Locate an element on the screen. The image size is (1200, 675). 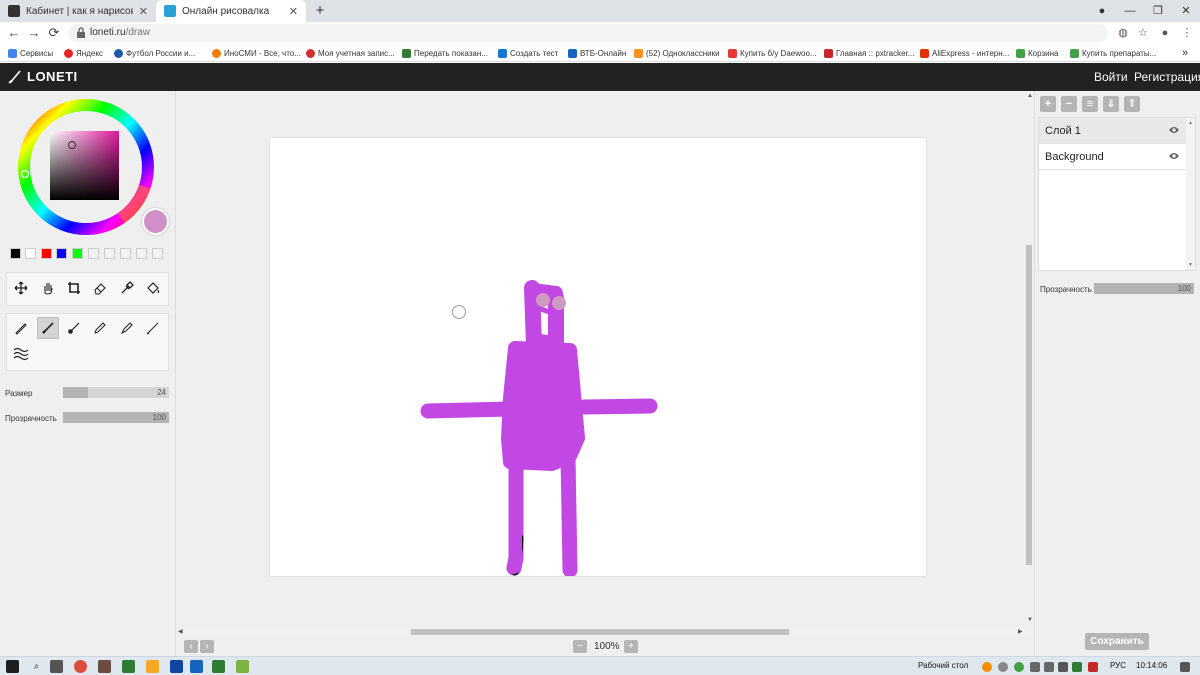
vertical-scrollbar: ▲ ▼ is located at coordinates (1029, 359).